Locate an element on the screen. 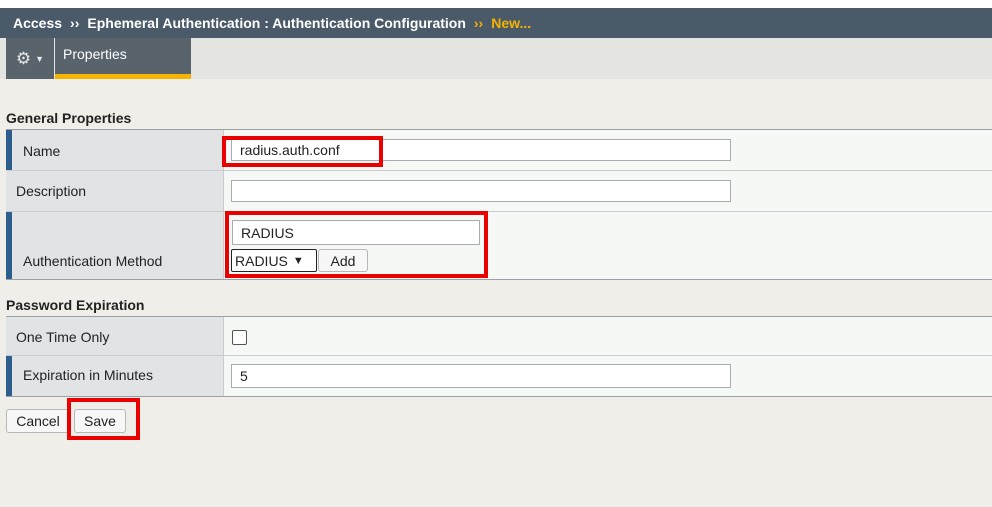 The height and width of the screenshot is (507, 992). cancel-button: Cancel is located at coordinates (38, 421).